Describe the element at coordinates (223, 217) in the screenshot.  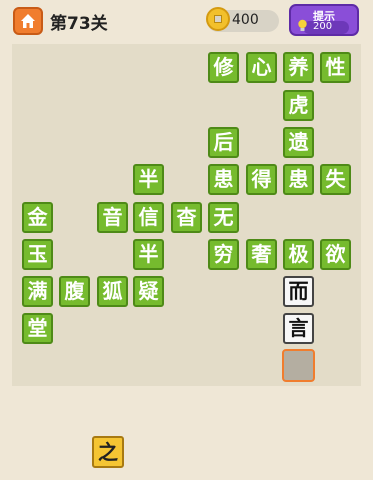
I see `grid-cell: 无` at that location.